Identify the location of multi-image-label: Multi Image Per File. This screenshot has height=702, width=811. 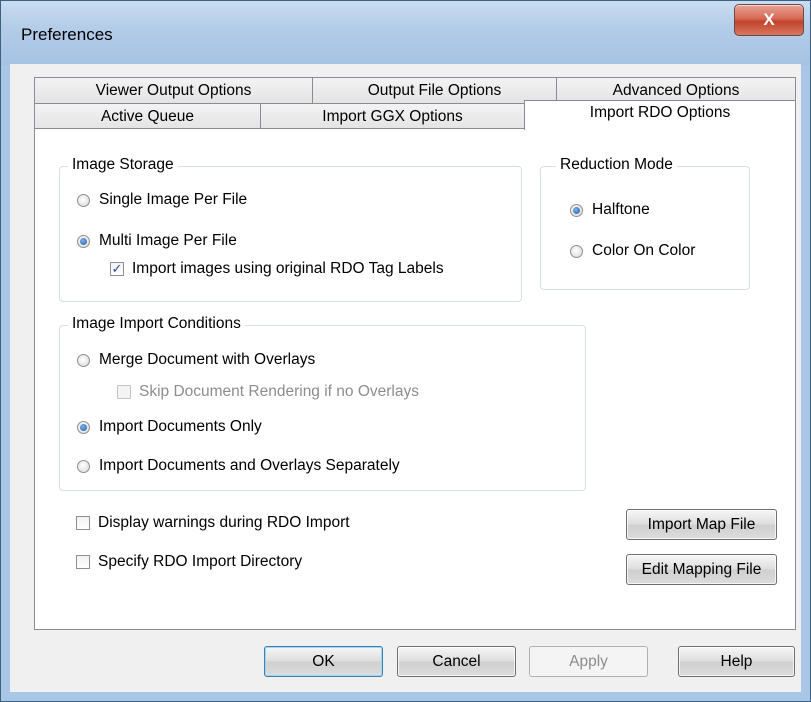
(168, 240).